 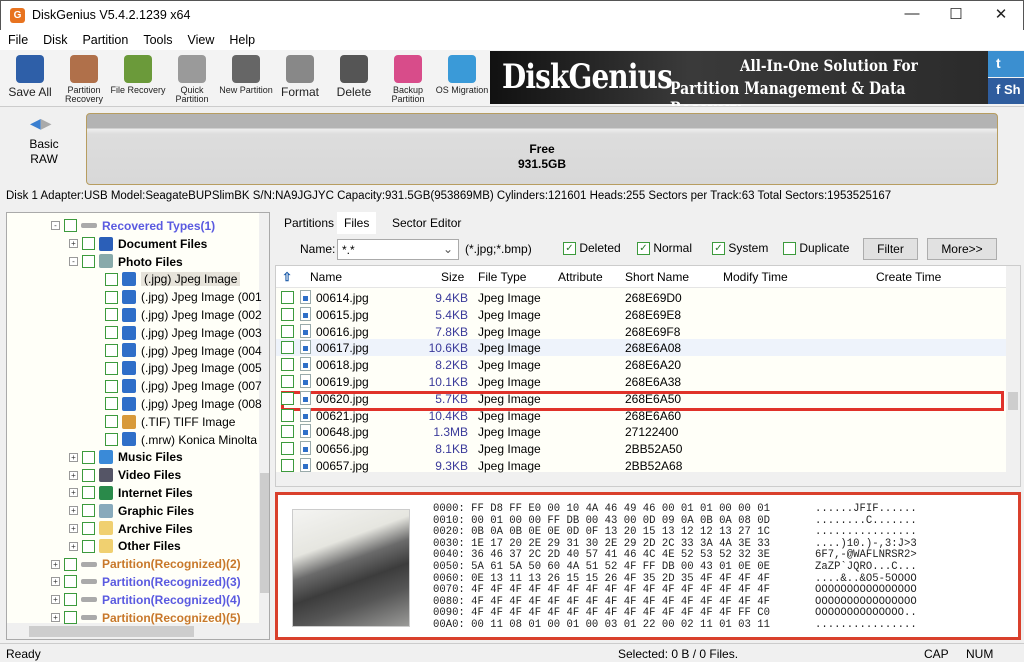 What do you see at coordinates (146, 565) in the screenshot?
I see `tree-item: + Partition(Recognized)(2)` at bounding box center [146, 565].